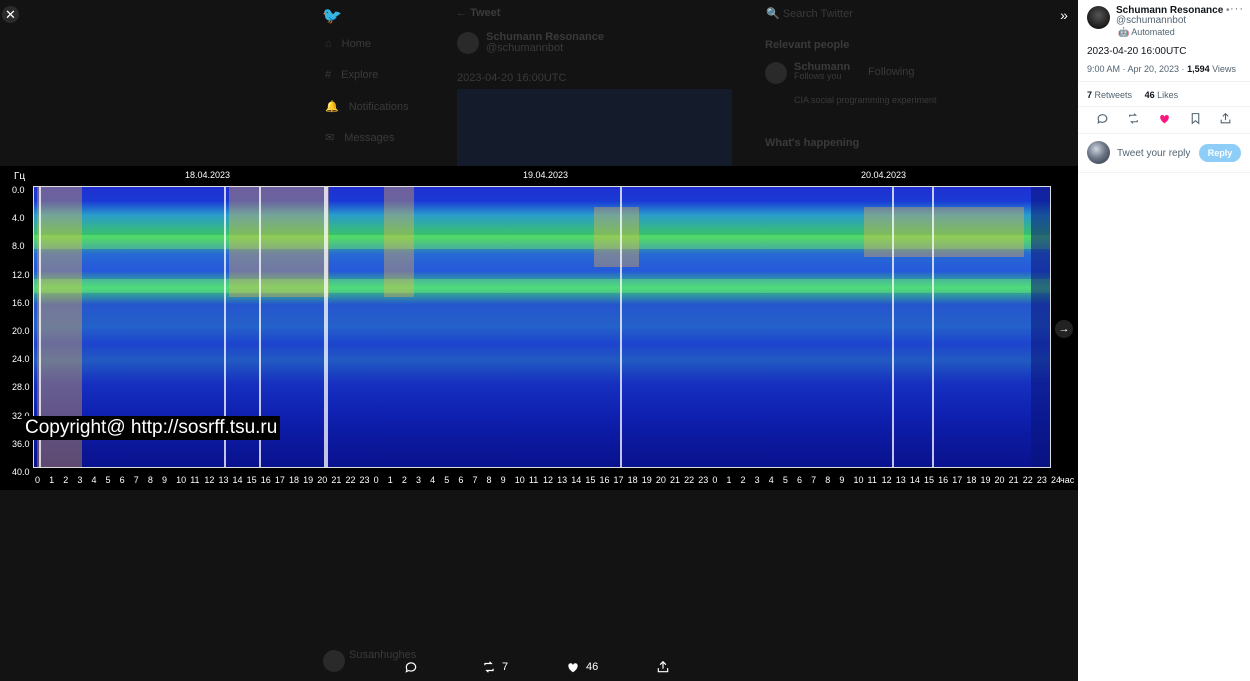 Image resolution: width=1250 pixels, height=681 pixels. Describe the element at coordinates (1162, 95) in the screenshot. I see `likes-stat: 46 Likes` at that location.